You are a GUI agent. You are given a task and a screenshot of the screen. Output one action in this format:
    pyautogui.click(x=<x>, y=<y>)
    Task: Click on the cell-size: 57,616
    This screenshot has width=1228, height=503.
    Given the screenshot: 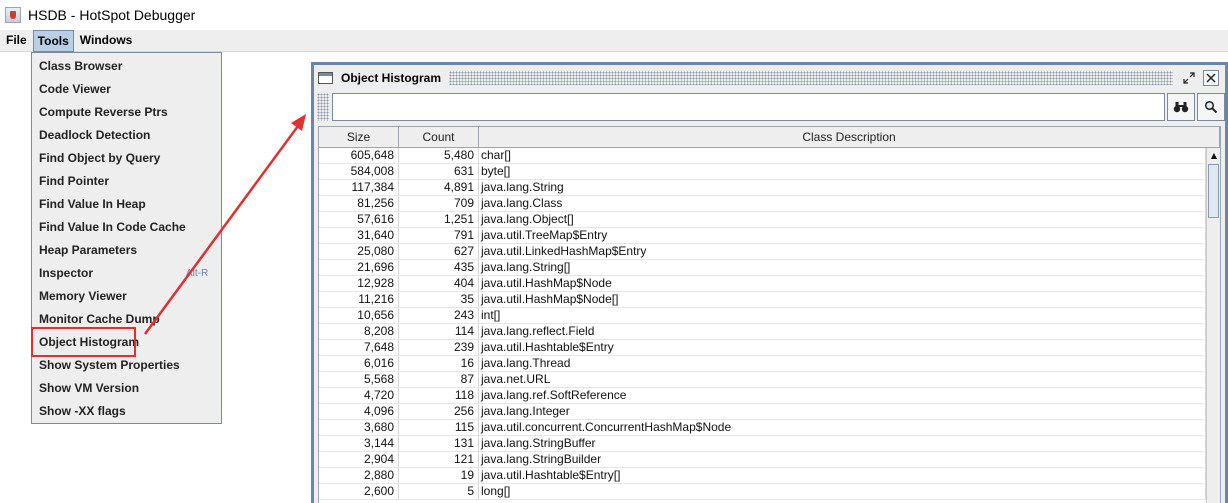 What is the action you would take?
    pyautogui.click(x=359, y=219)
    